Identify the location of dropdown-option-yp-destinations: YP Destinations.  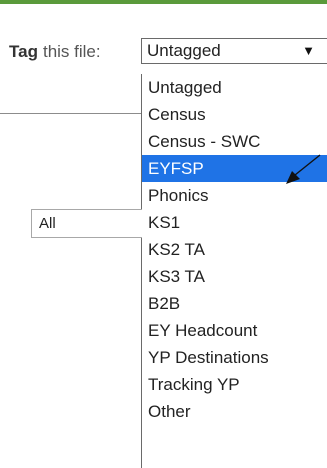
(234, 357).